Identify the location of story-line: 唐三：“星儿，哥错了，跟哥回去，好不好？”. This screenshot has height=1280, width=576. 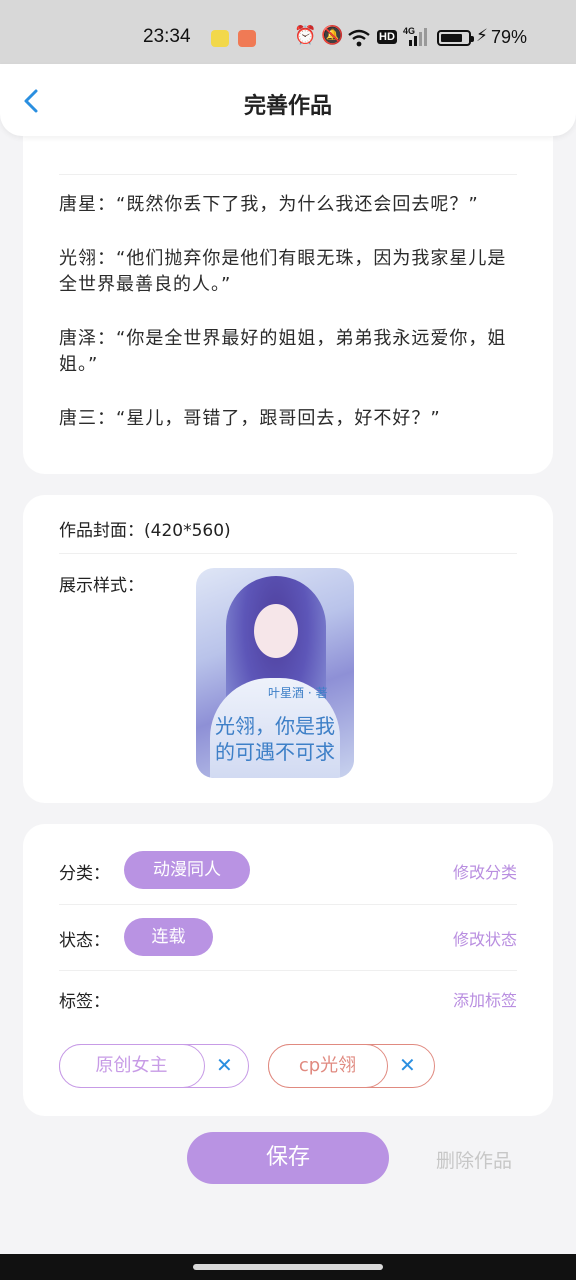
(250, 418).